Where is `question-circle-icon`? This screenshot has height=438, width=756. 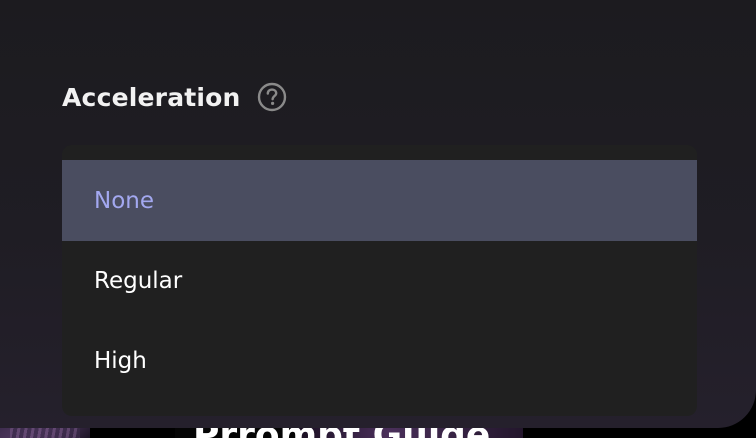
question-circle-icon is located at coordinates (271, 97).